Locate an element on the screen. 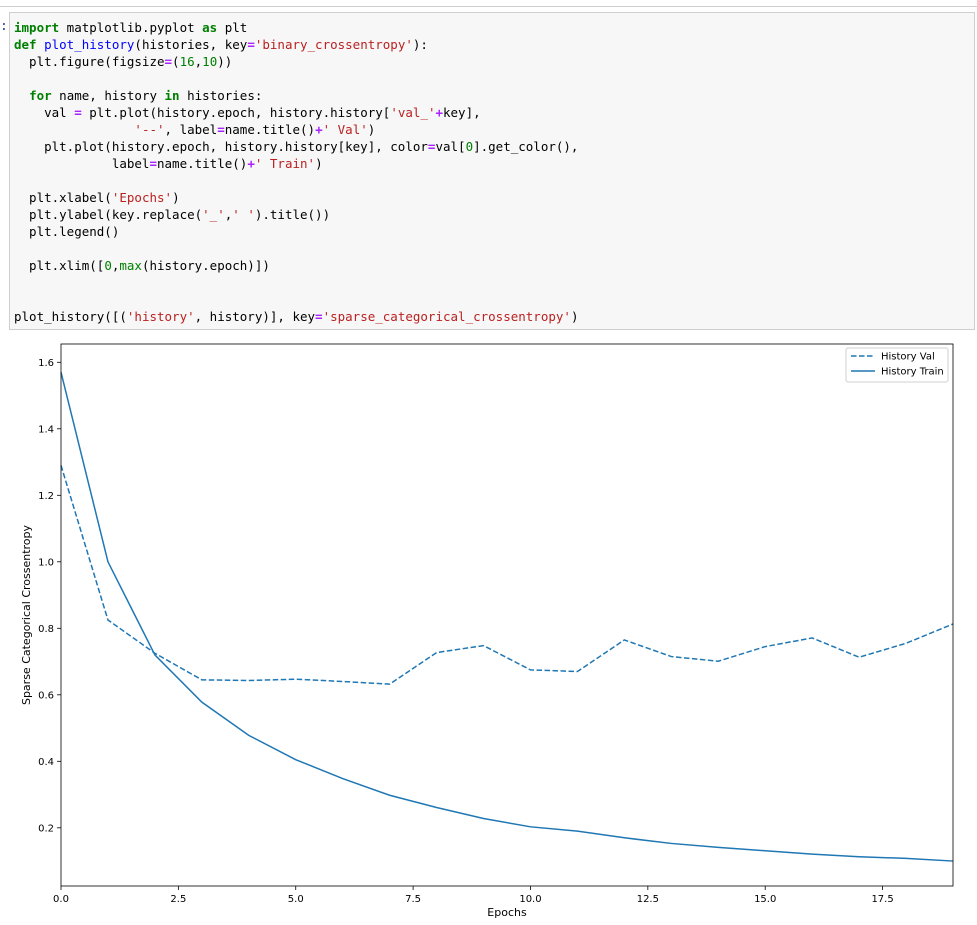  code-token: )) is located at coordinates (225, 61).